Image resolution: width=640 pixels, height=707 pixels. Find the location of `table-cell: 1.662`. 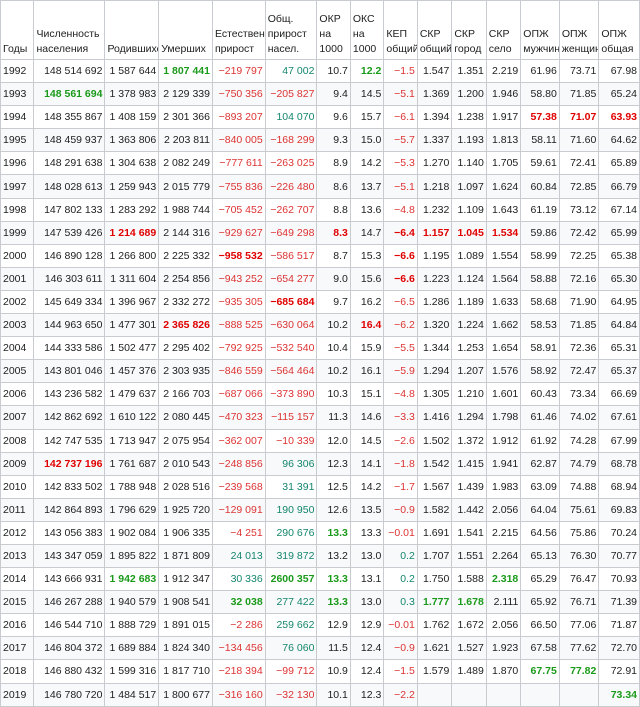

table-cell: 1.662 is located at coordinates (503, 325).